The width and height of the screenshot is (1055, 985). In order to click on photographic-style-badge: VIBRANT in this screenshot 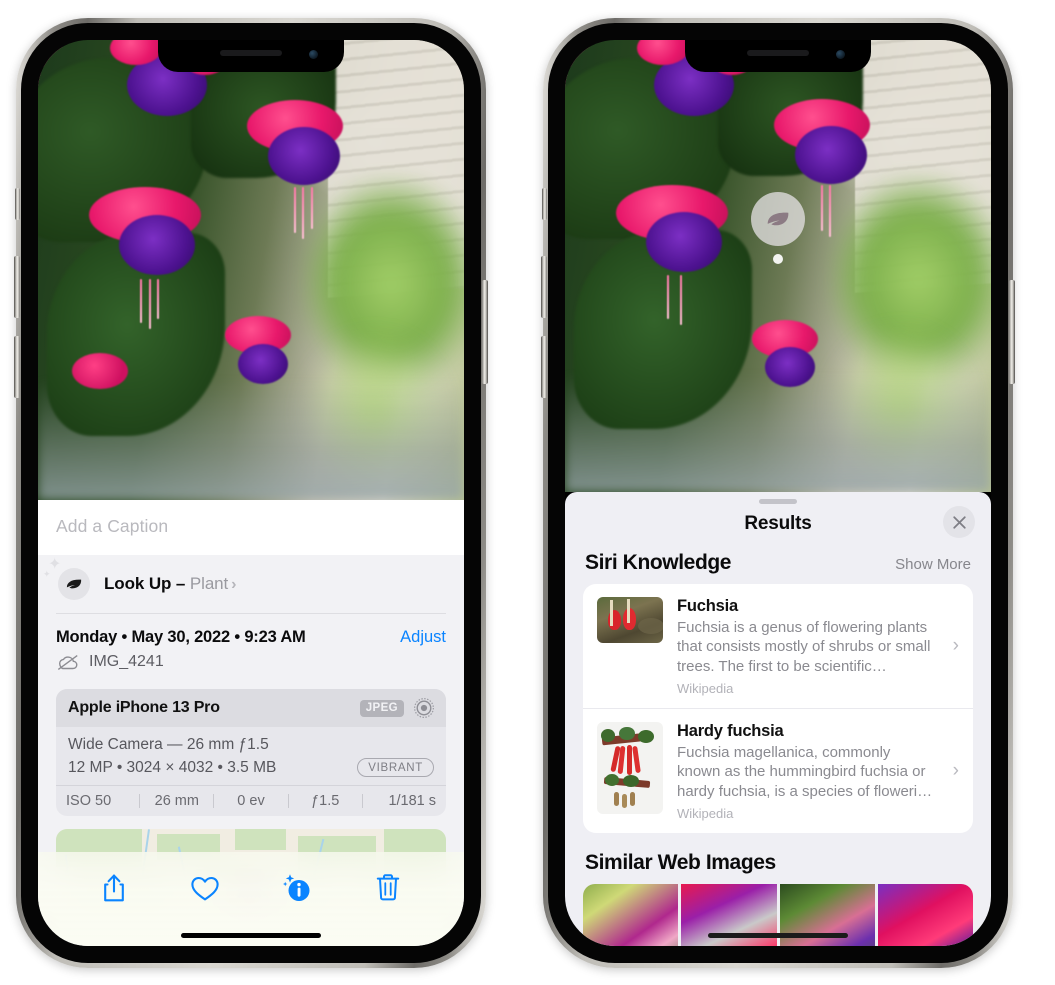, I will do `click(395, 767)`.